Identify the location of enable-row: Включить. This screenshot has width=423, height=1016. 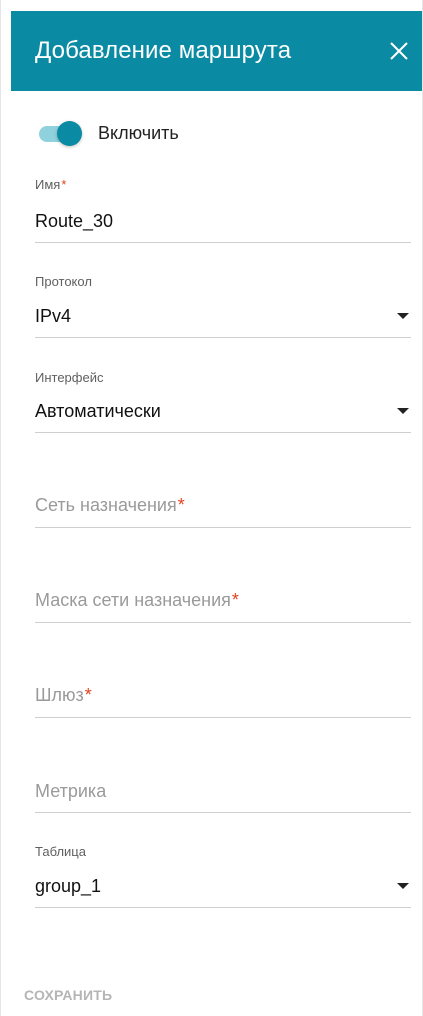
(108, 133).